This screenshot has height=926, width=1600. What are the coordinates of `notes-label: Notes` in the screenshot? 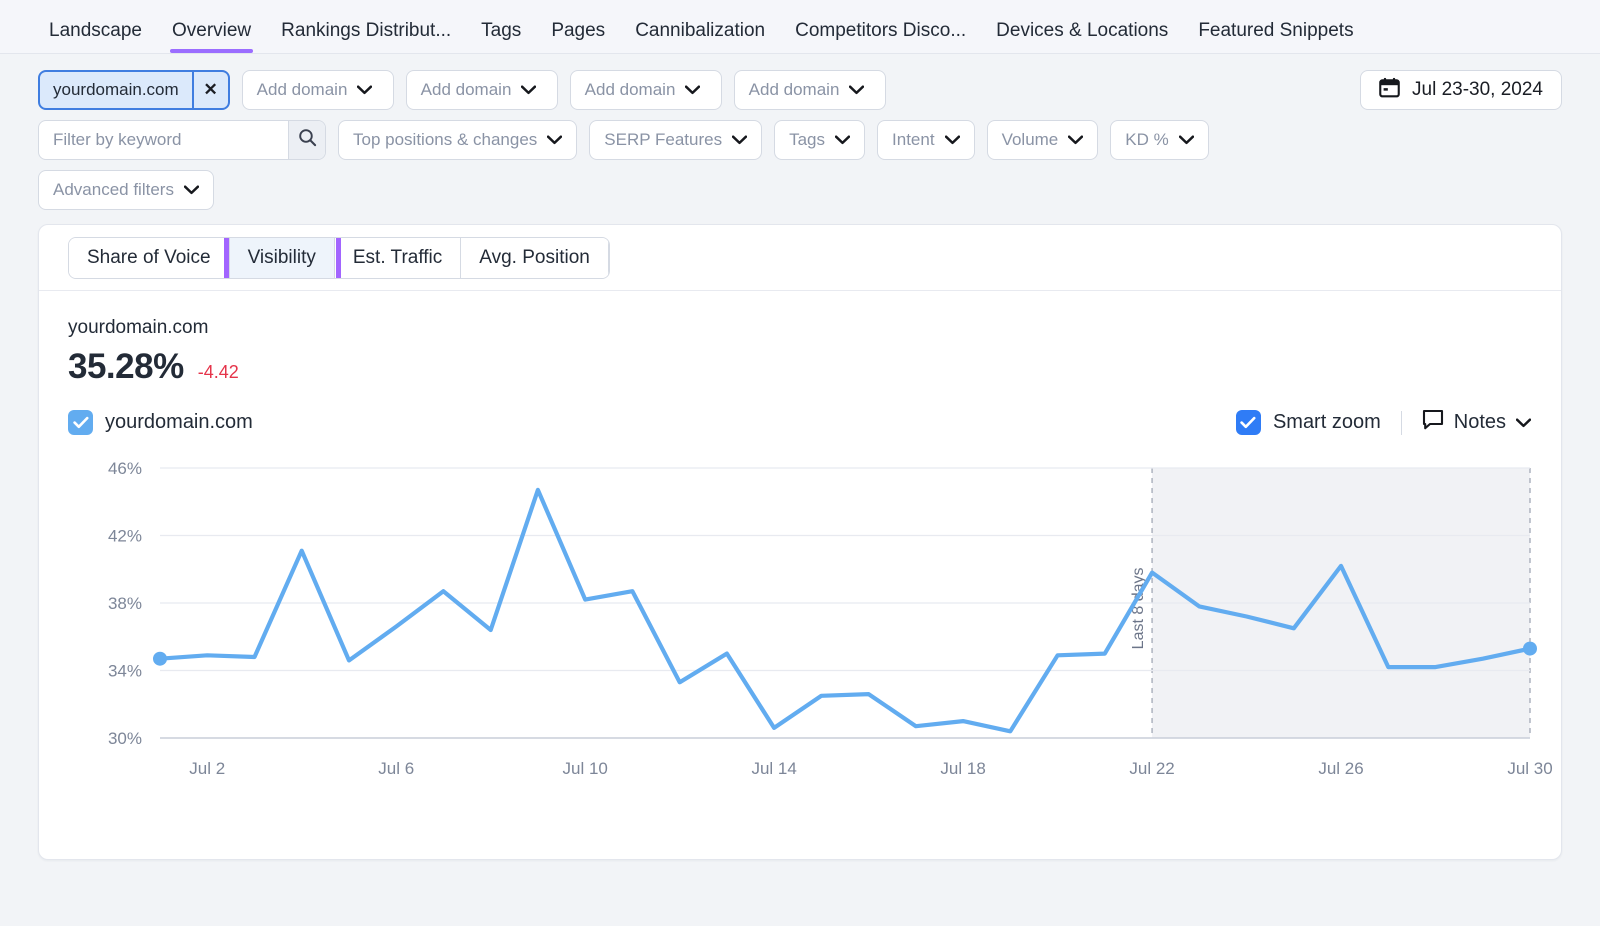 It's located at (1479, 422).